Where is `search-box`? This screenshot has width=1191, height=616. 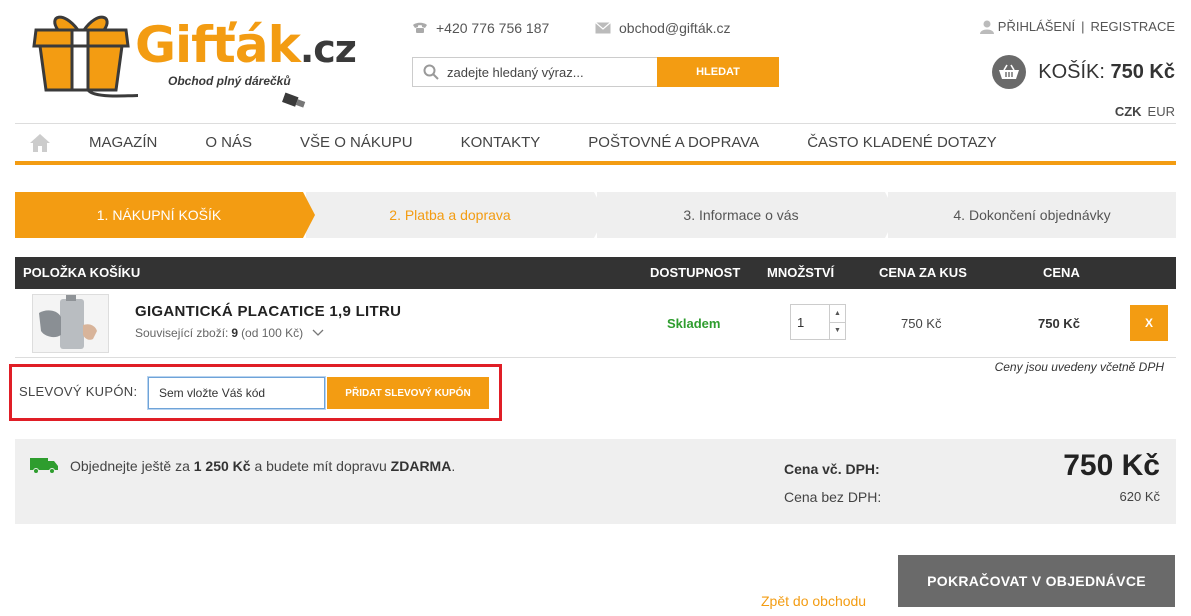 search-box is located at coordinates (535, 72).